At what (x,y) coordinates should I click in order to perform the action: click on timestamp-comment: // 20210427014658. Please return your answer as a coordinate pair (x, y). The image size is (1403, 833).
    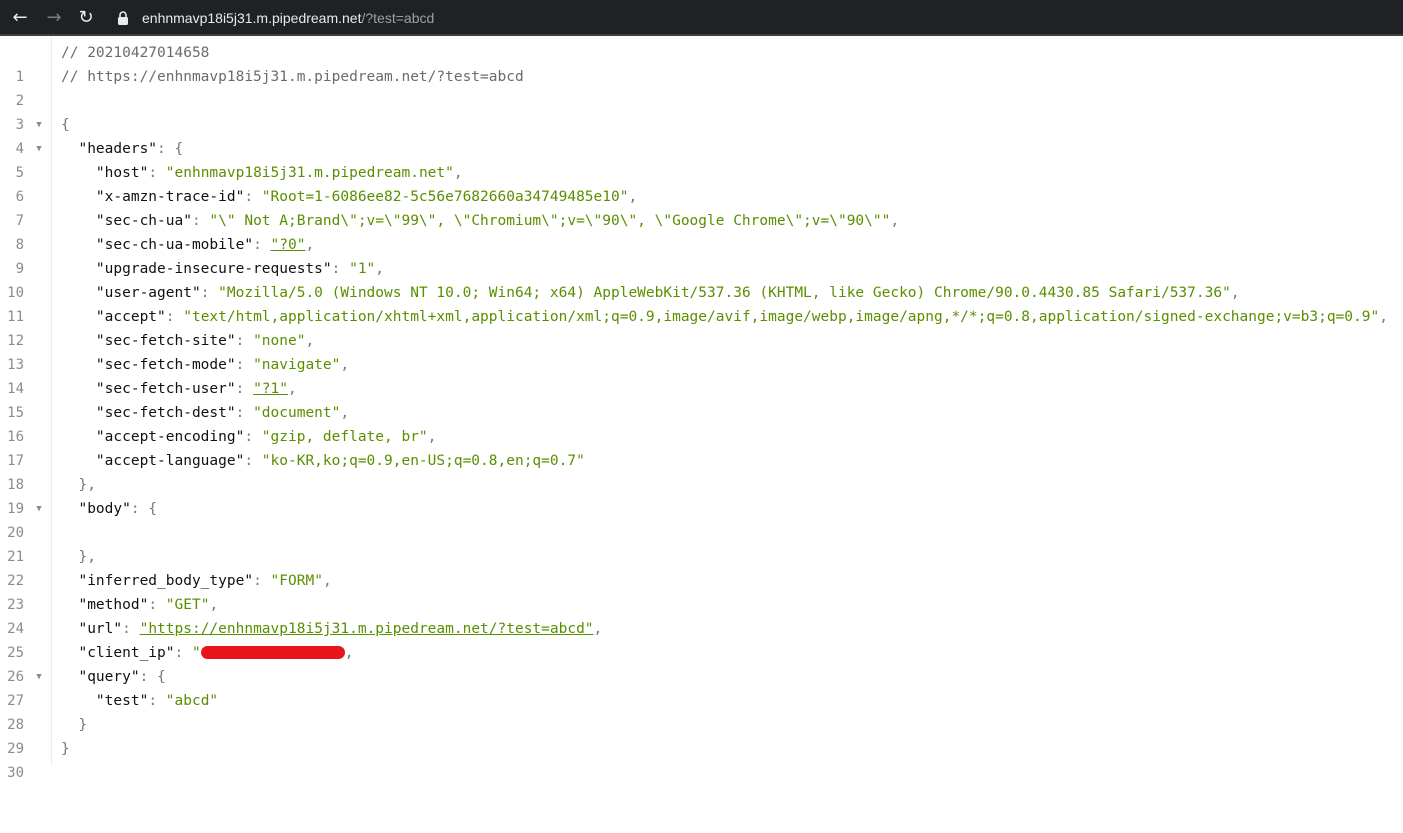
    Looking at the image, I should click on (135, 53).